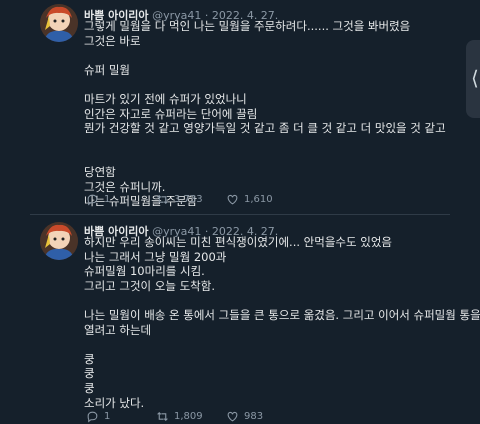 The height and width of the screenshot is (424, 480). I want to click on like-button: 1,610, so click(249, 199).